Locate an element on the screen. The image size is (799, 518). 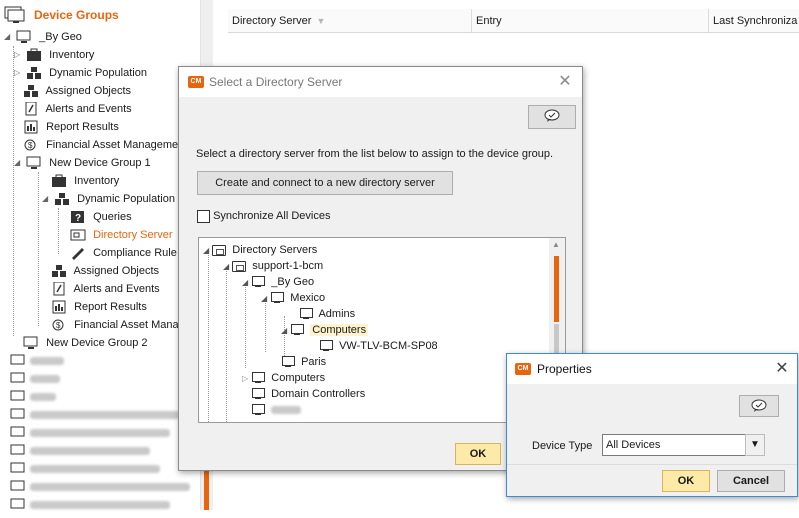
tree-item-label: Report Results is located at coordinates (82, 127).